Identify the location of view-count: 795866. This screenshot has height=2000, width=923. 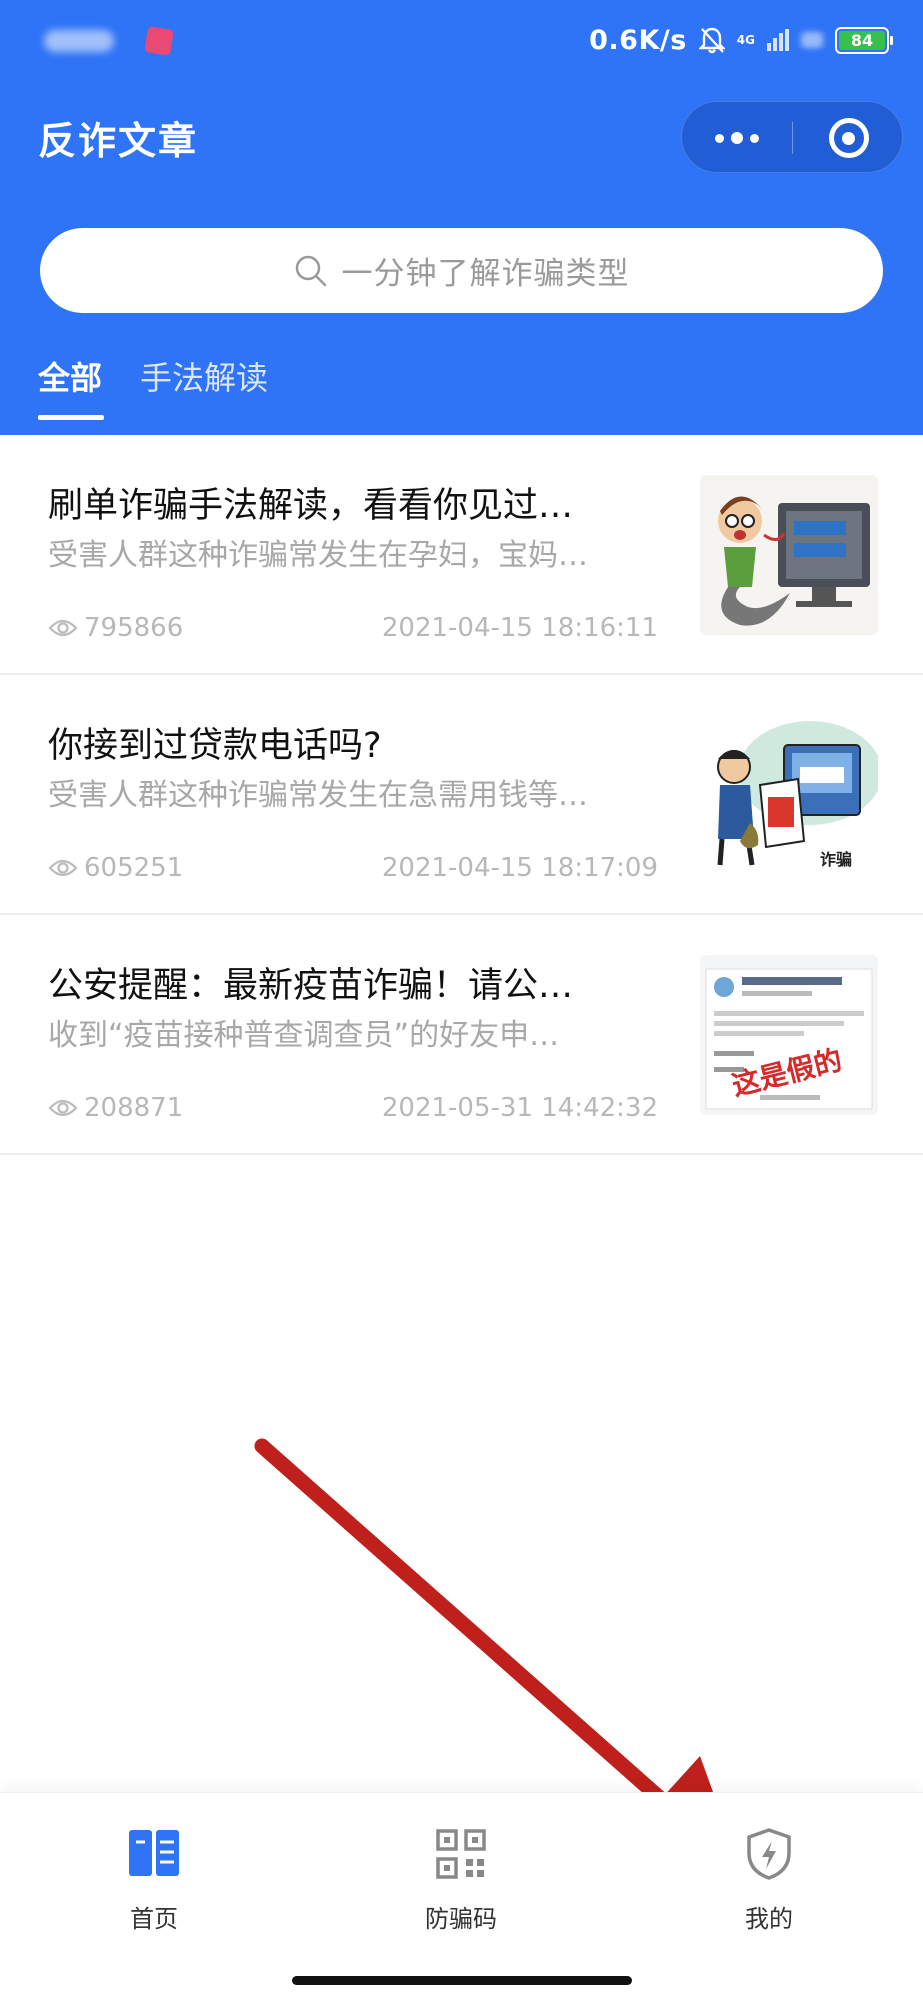
(115, 628).